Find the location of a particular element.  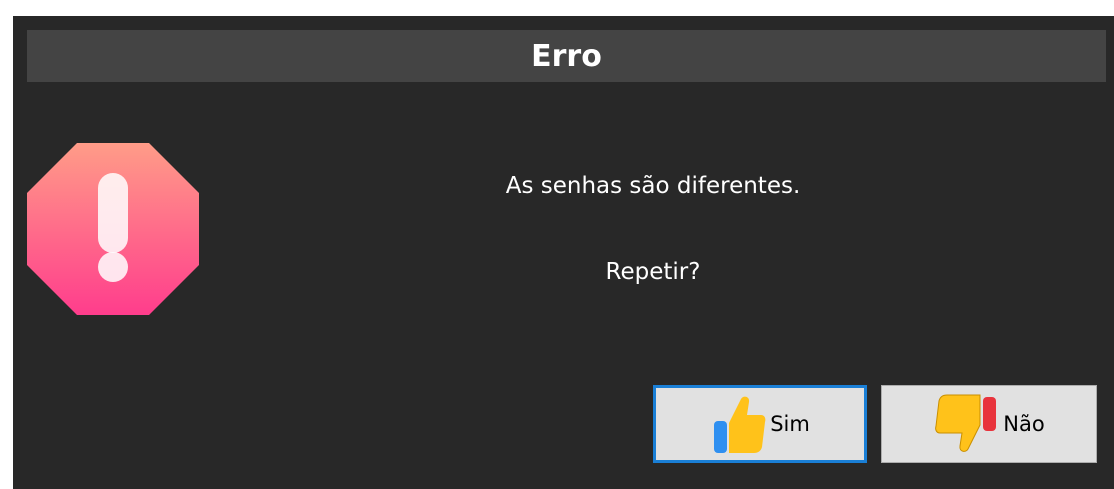

error-message: As senhas são diferentes. is located at coordinates (653, 186).